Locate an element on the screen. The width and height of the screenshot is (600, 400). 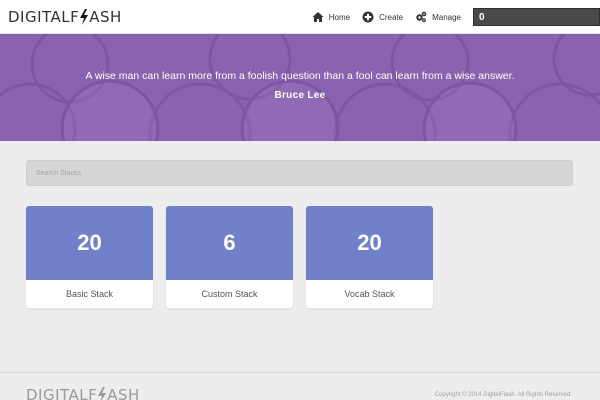
stack-card-header: 6 is located at coordinates (229, 243).